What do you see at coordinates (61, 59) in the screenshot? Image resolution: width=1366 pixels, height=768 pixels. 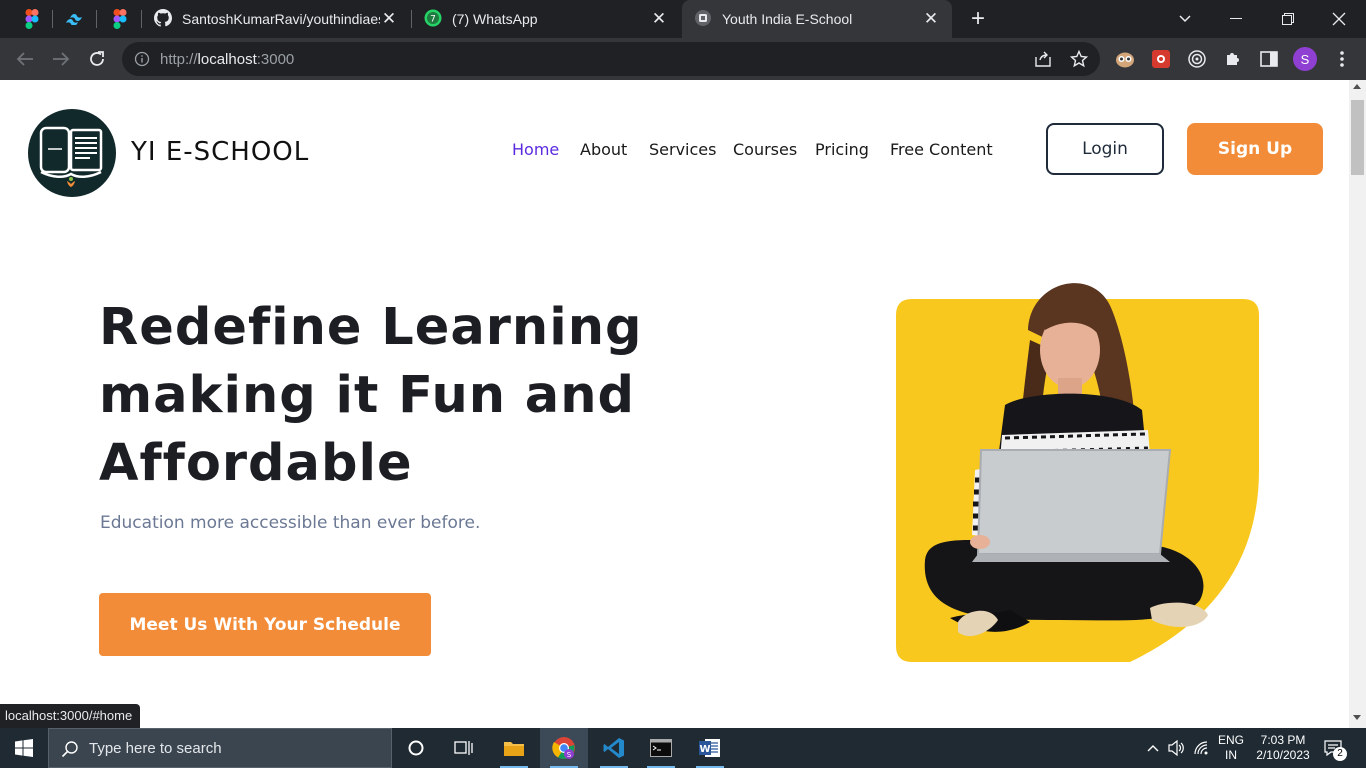 I see `forward-arrow-icon` at bounding box center [61, 59].